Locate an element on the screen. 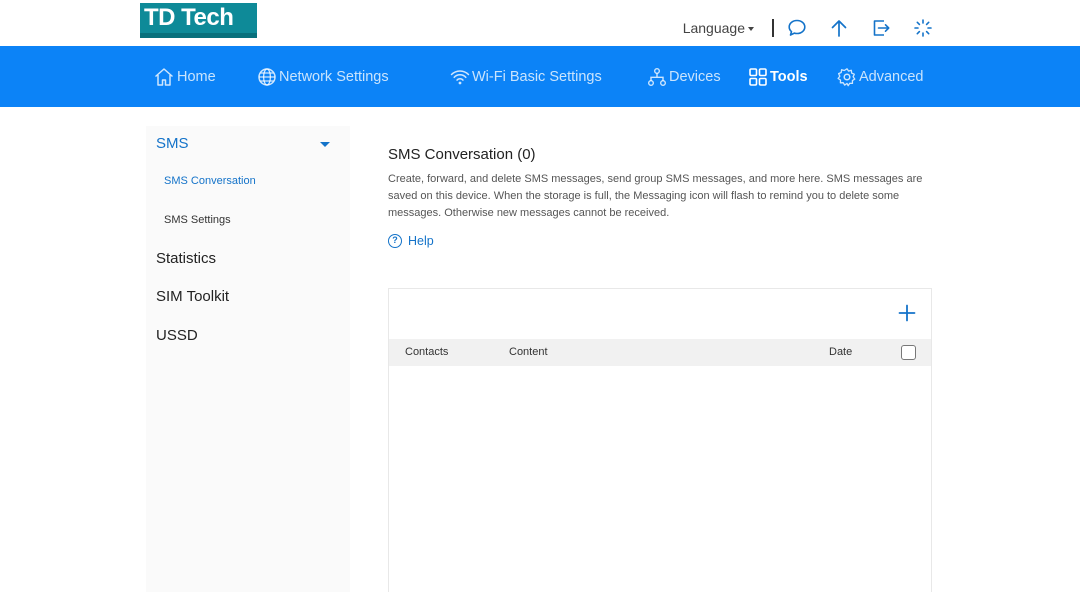 This screenshot has height=592, width=1080. language-dropdown: Language is located at coordinates (718, 28).